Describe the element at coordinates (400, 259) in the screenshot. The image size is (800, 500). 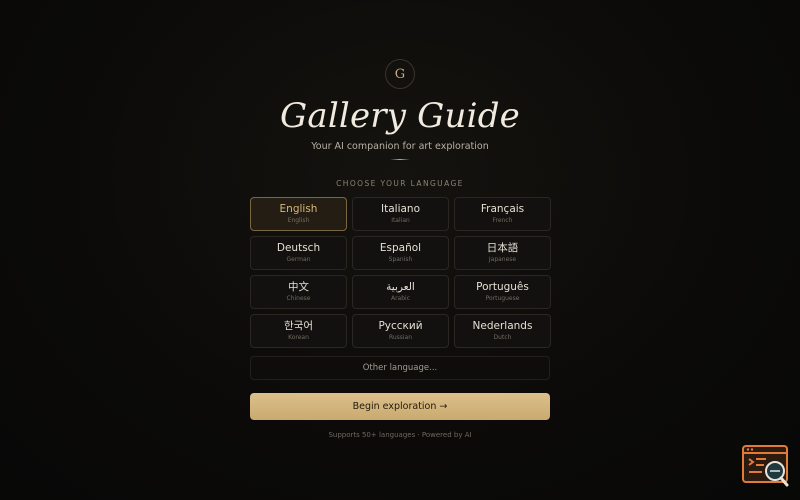
I see `language-english-name: Spanish` at that location.